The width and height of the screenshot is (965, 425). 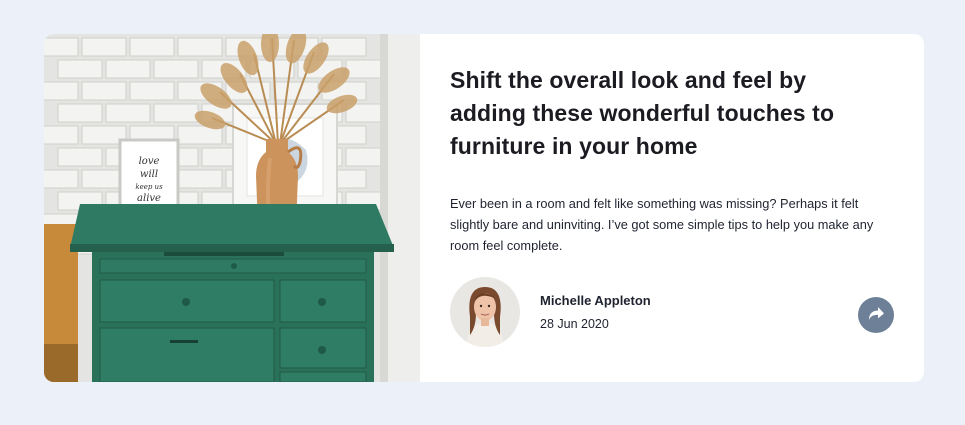 What do you see at coordinates (149, 198) in the screenshot?
I see `svg-text: alive` at bounding box center [149, 198].